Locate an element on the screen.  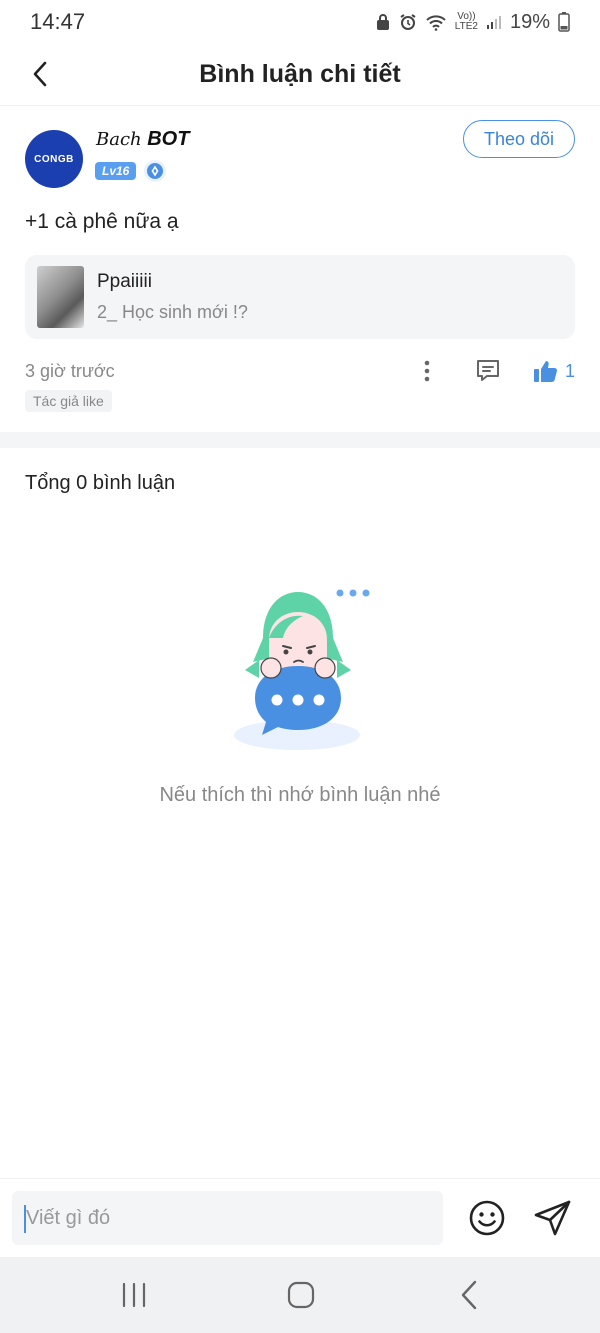
follow-button: Theo dõi is located at coordinates (519, 139).